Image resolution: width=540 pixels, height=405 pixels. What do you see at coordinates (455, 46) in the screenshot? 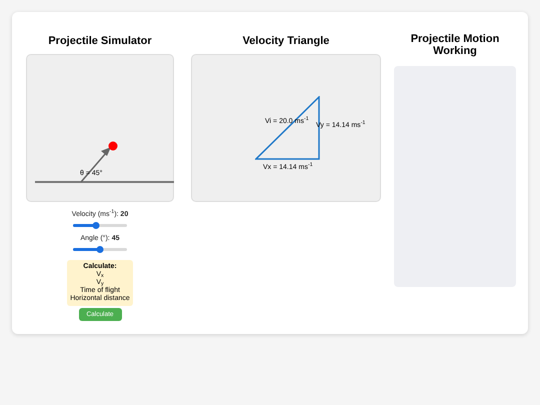
I see `section-title: Projectile Motion Working` at bounding box center [455, 46].